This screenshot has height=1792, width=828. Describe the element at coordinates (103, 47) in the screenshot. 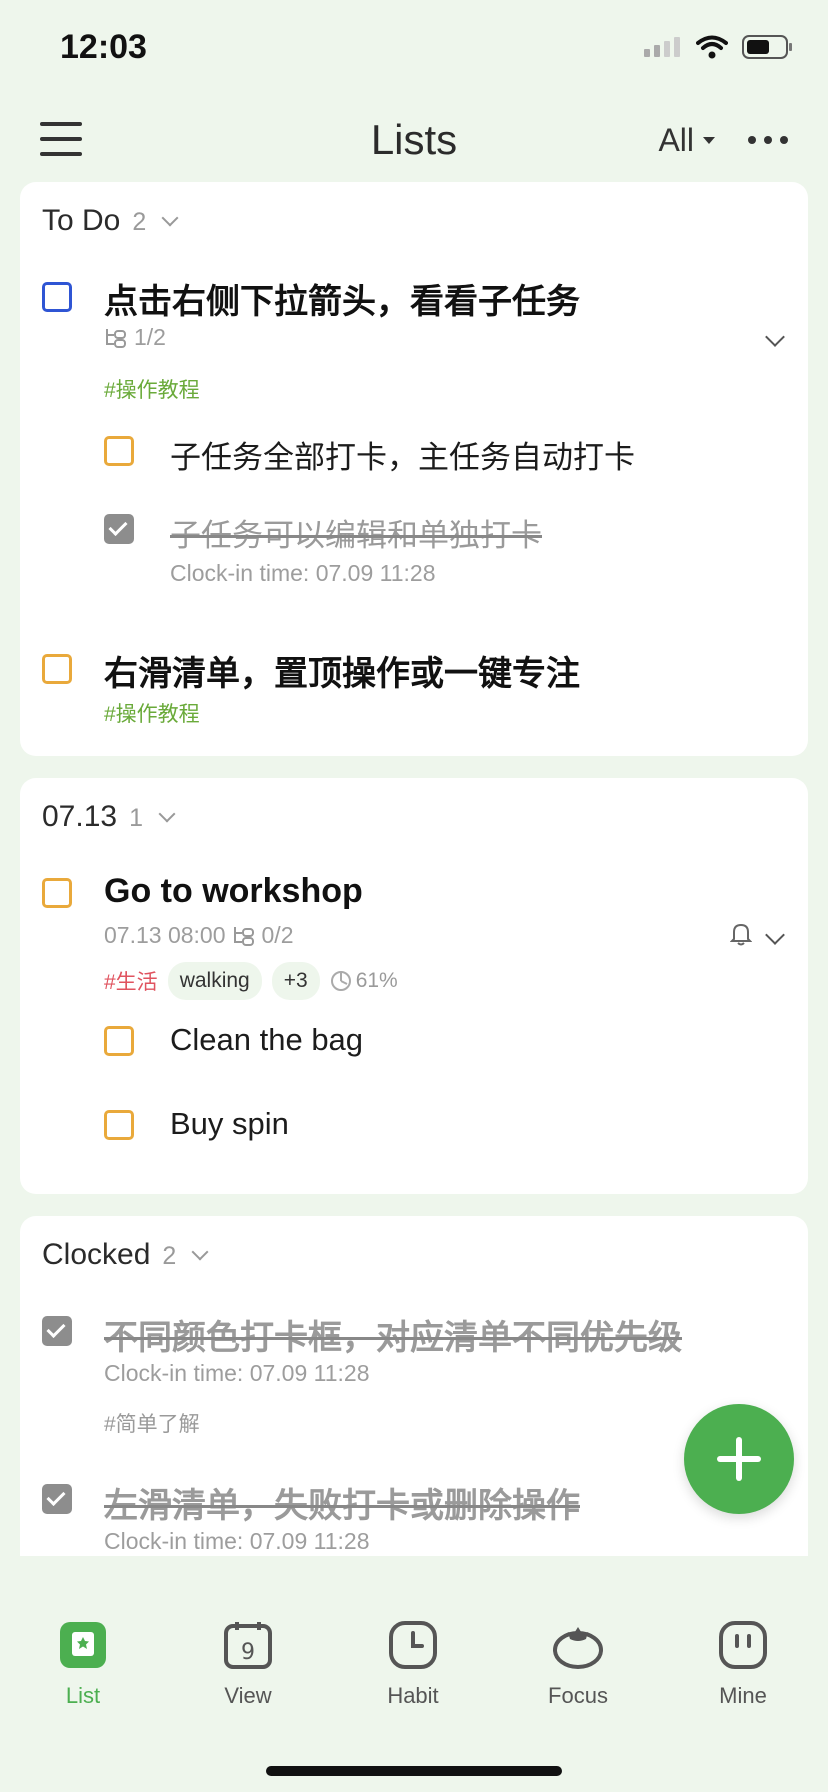

I see `status-time: 12:03` at that location.